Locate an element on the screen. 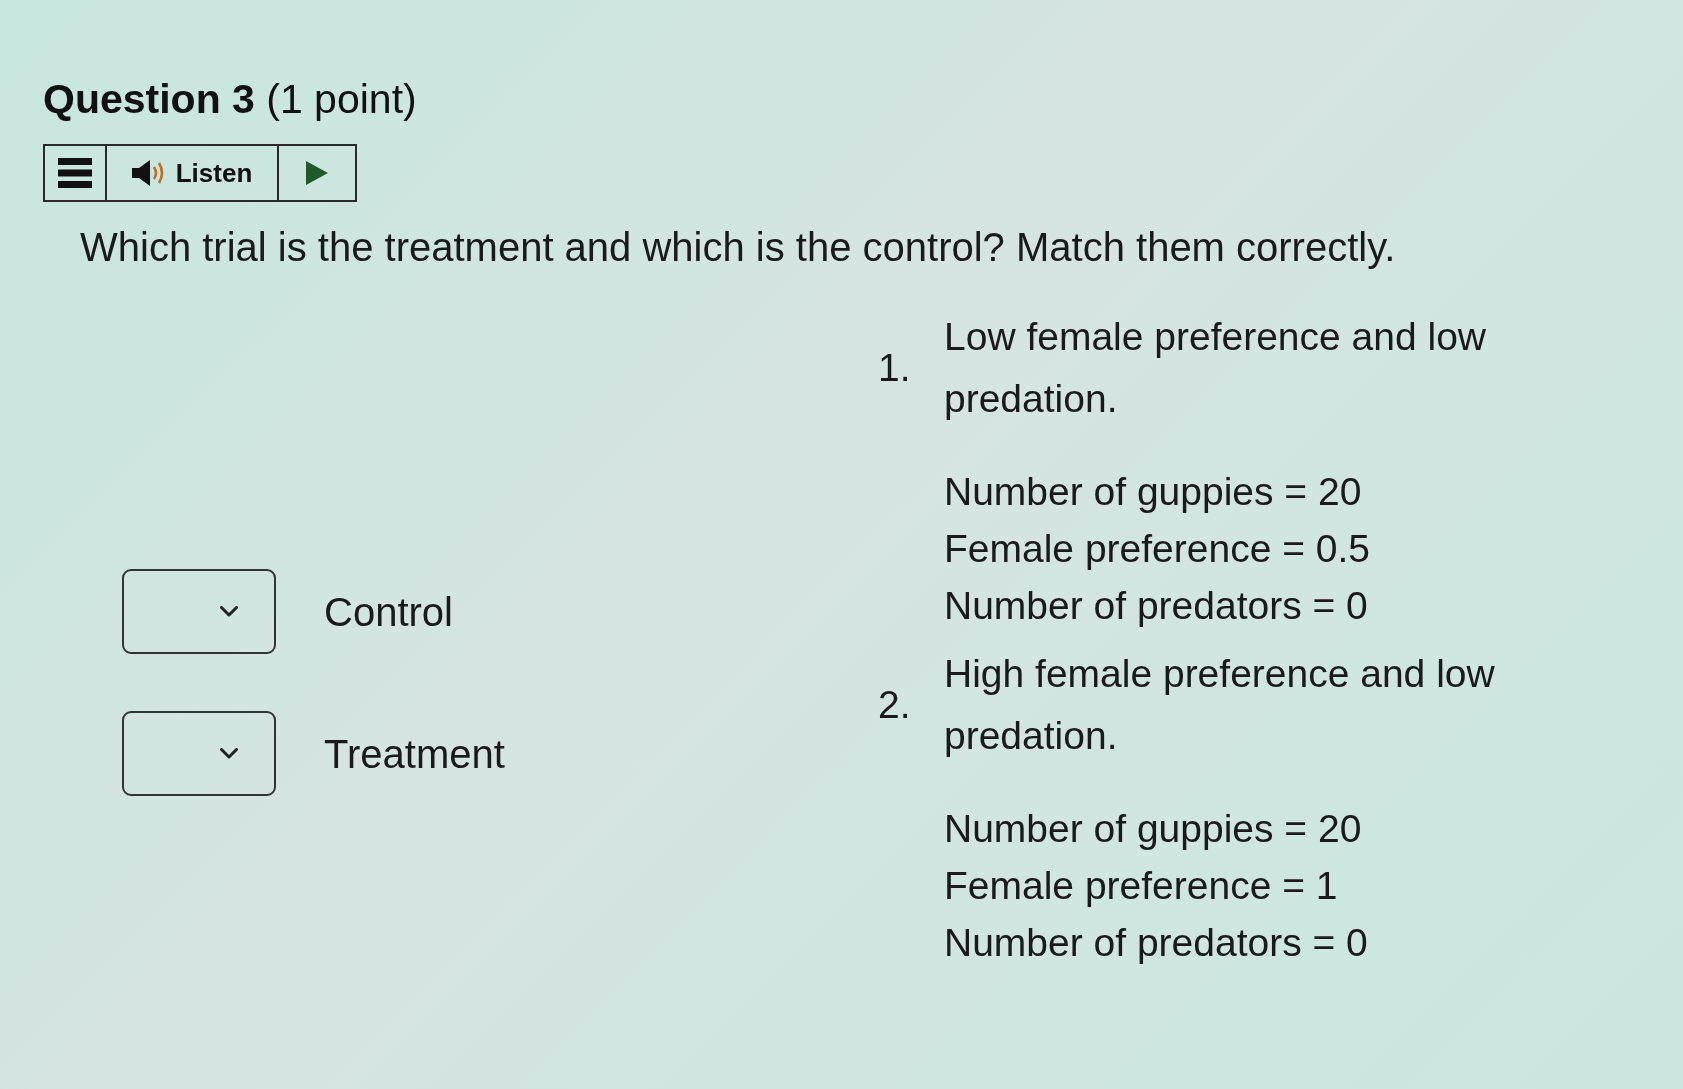  play-icon is located at coordinates (317, 173).